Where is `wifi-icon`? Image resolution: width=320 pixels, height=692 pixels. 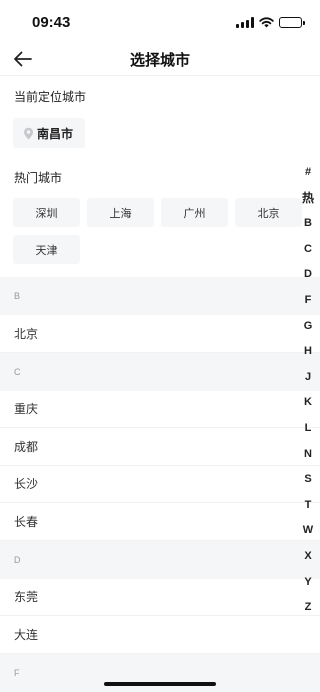
wifi-icon is located at coordinates (266, 21).